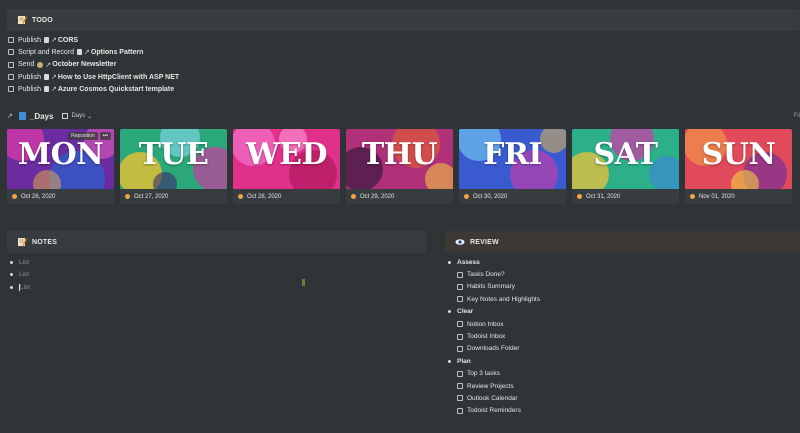  Describe the element at coordinates (512, 196) in the screenshot. I see `card-footer: Oct 30, 2020` at that location.